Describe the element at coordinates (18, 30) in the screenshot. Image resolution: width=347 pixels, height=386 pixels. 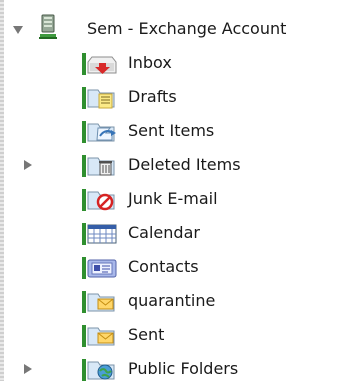
I see `expanded-triangle-icon` at that location.